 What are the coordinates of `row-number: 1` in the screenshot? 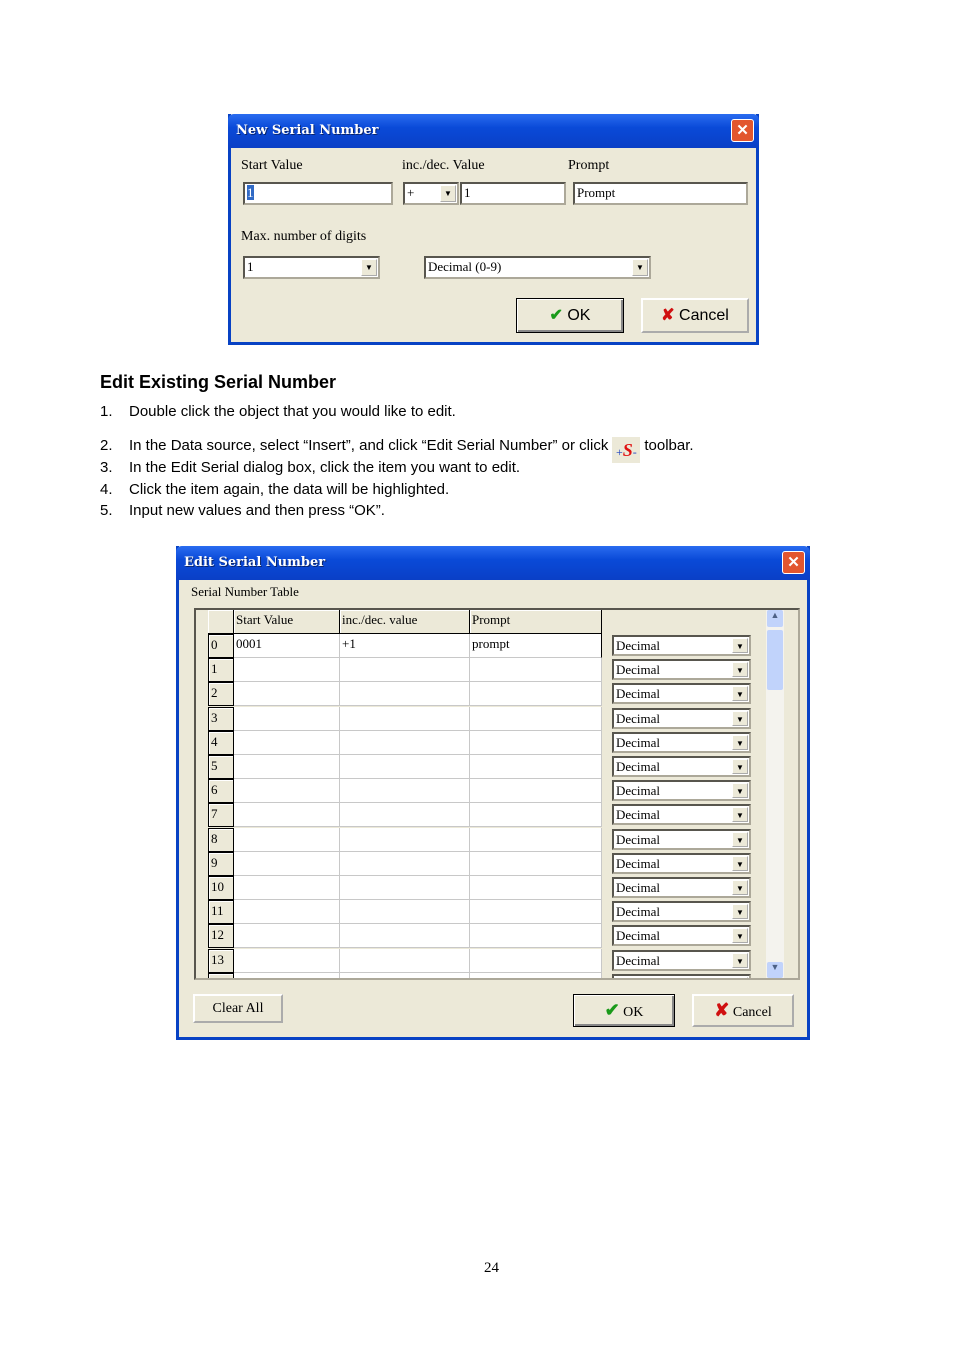 It's located at (221, 670).